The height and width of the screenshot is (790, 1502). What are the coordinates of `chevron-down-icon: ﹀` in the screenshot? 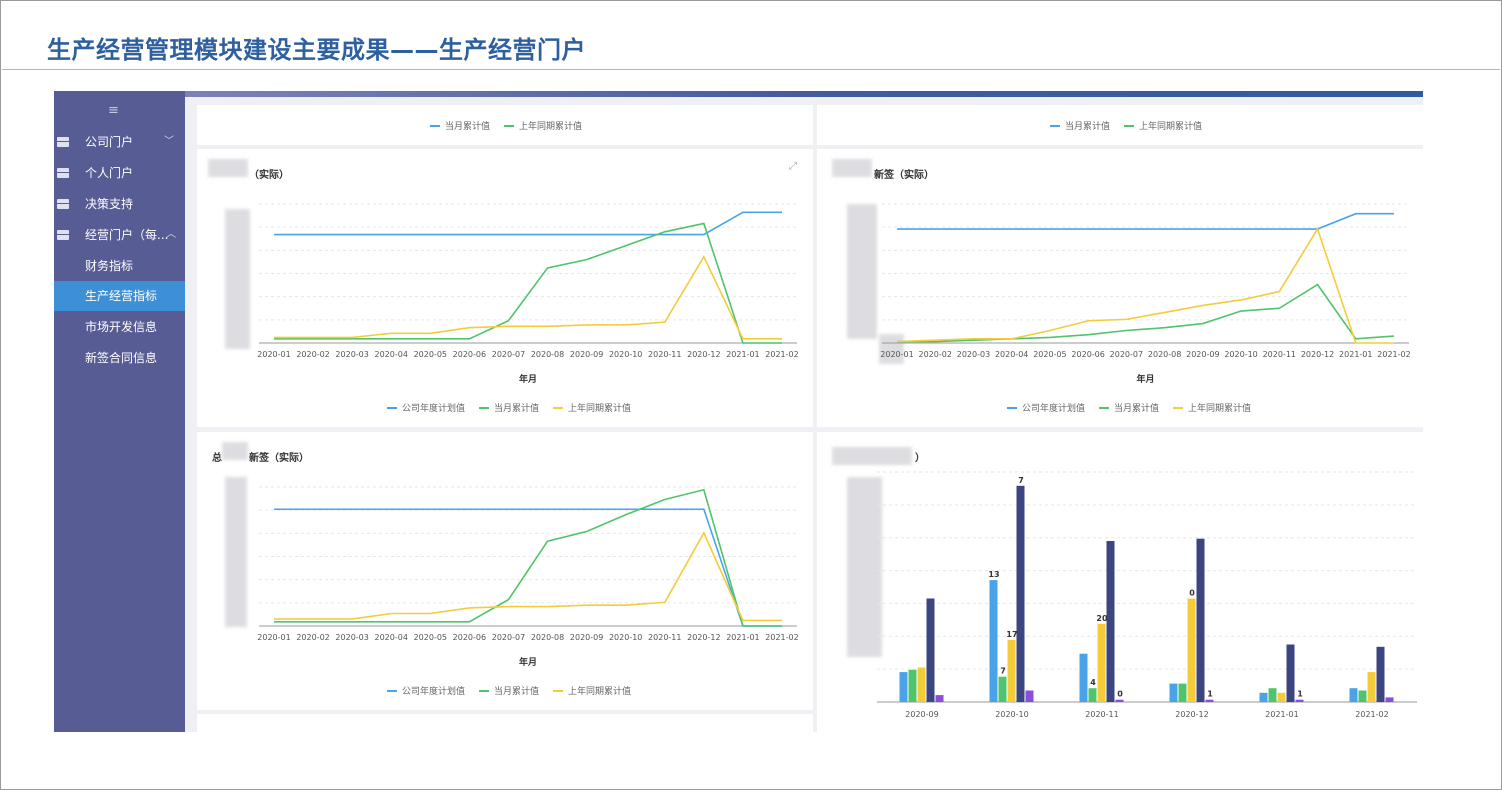 It's located at (169, 141).